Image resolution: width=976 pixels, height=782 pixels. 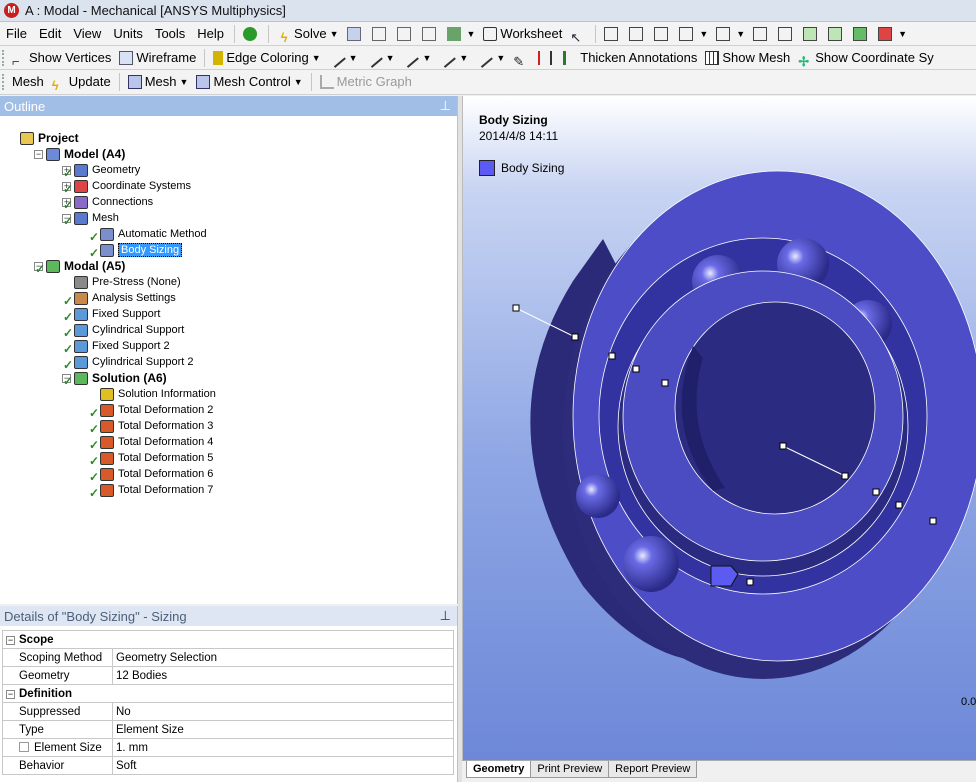 What do you see at coordinates (461, 34) in the screenshot?
I see `toolbar-icon-5: ▼` at bounding box center [461, 34].